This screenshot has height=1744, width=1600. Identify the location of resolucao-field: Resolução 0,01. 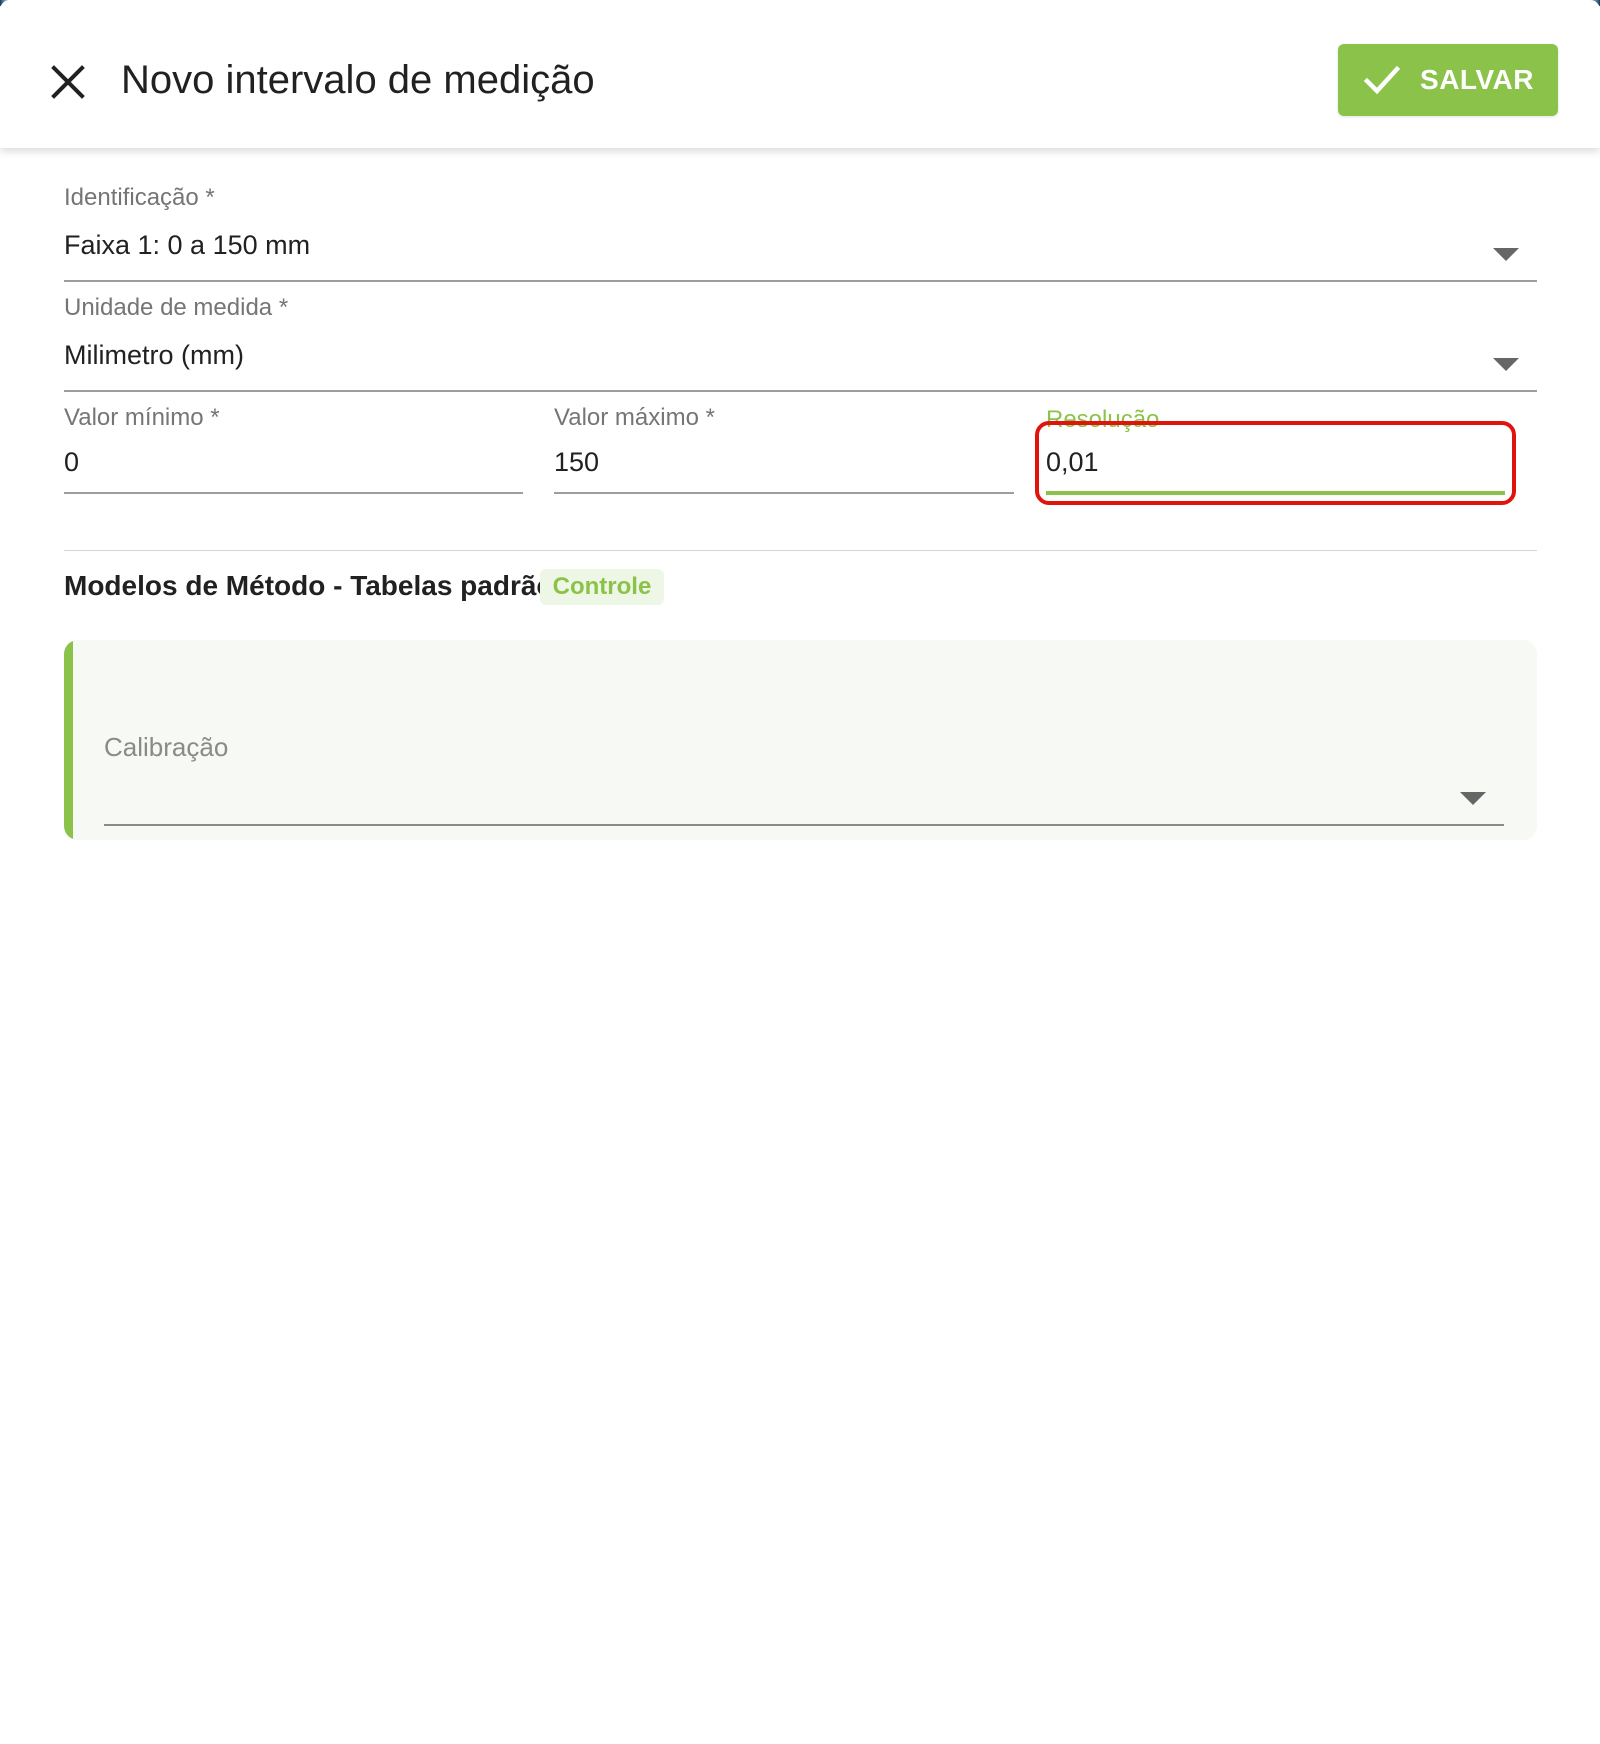
(1275, 449).